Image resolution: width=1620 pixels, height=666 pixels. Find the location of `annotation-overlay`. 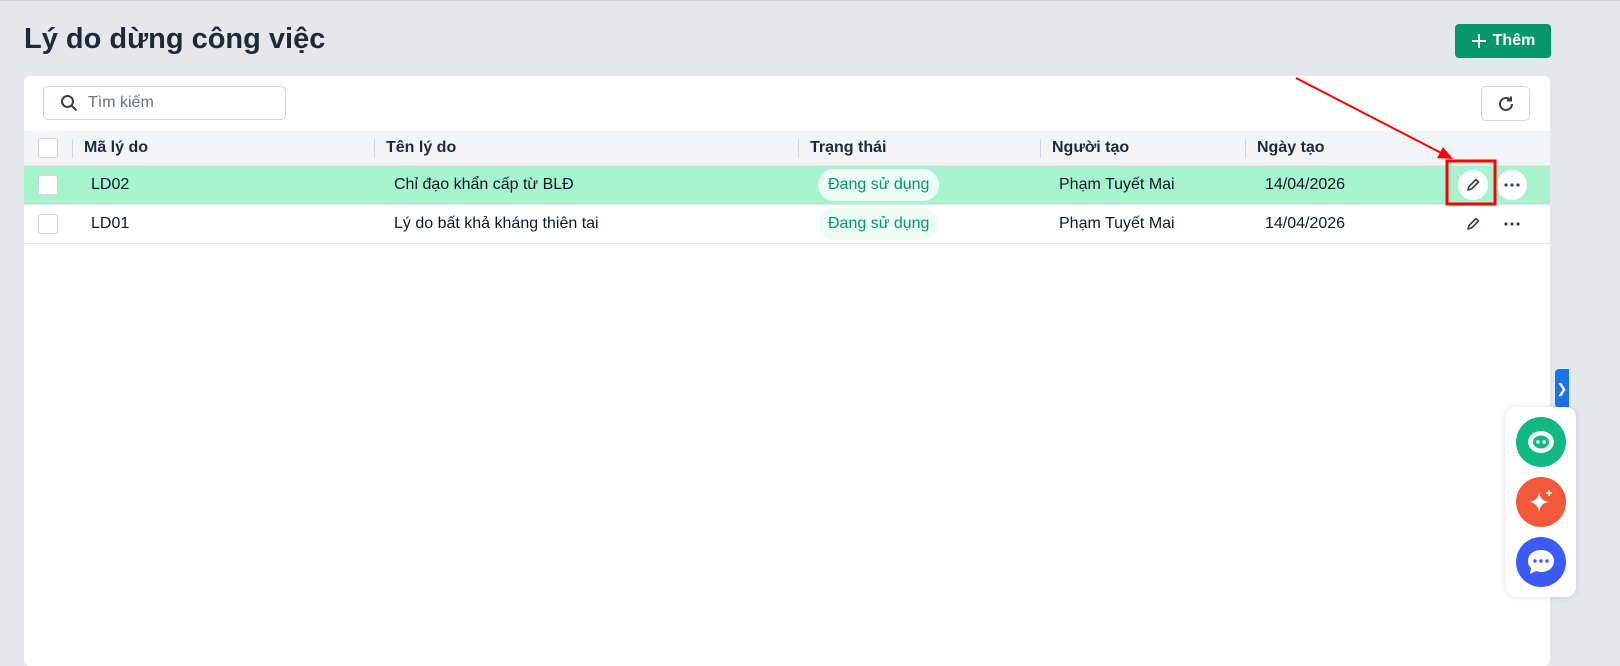

annotation-overlay is located at coordinates (1396, 141).